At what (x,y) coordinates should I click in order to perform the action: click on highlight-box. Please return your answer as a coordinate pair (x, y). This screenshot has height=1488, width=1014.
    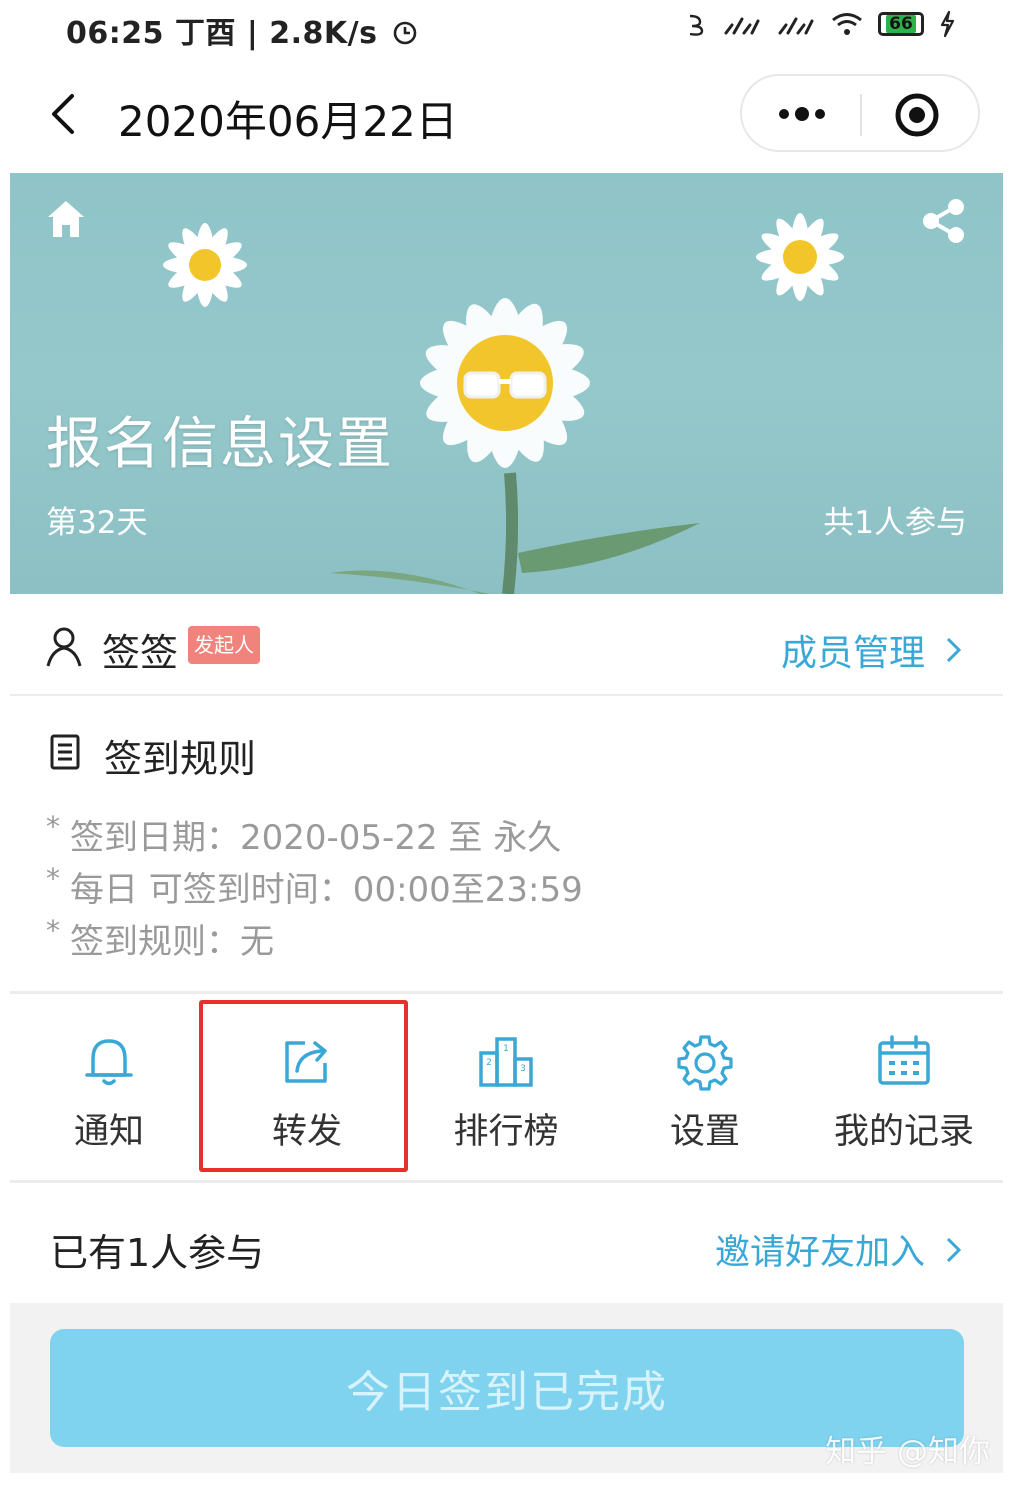
    Looking at the image, I should click on (303, 1086).